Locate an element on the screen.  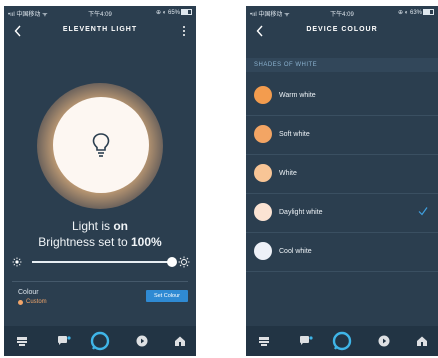
section-header: SHADES OF WHITE is located at coordinates (342, 65).